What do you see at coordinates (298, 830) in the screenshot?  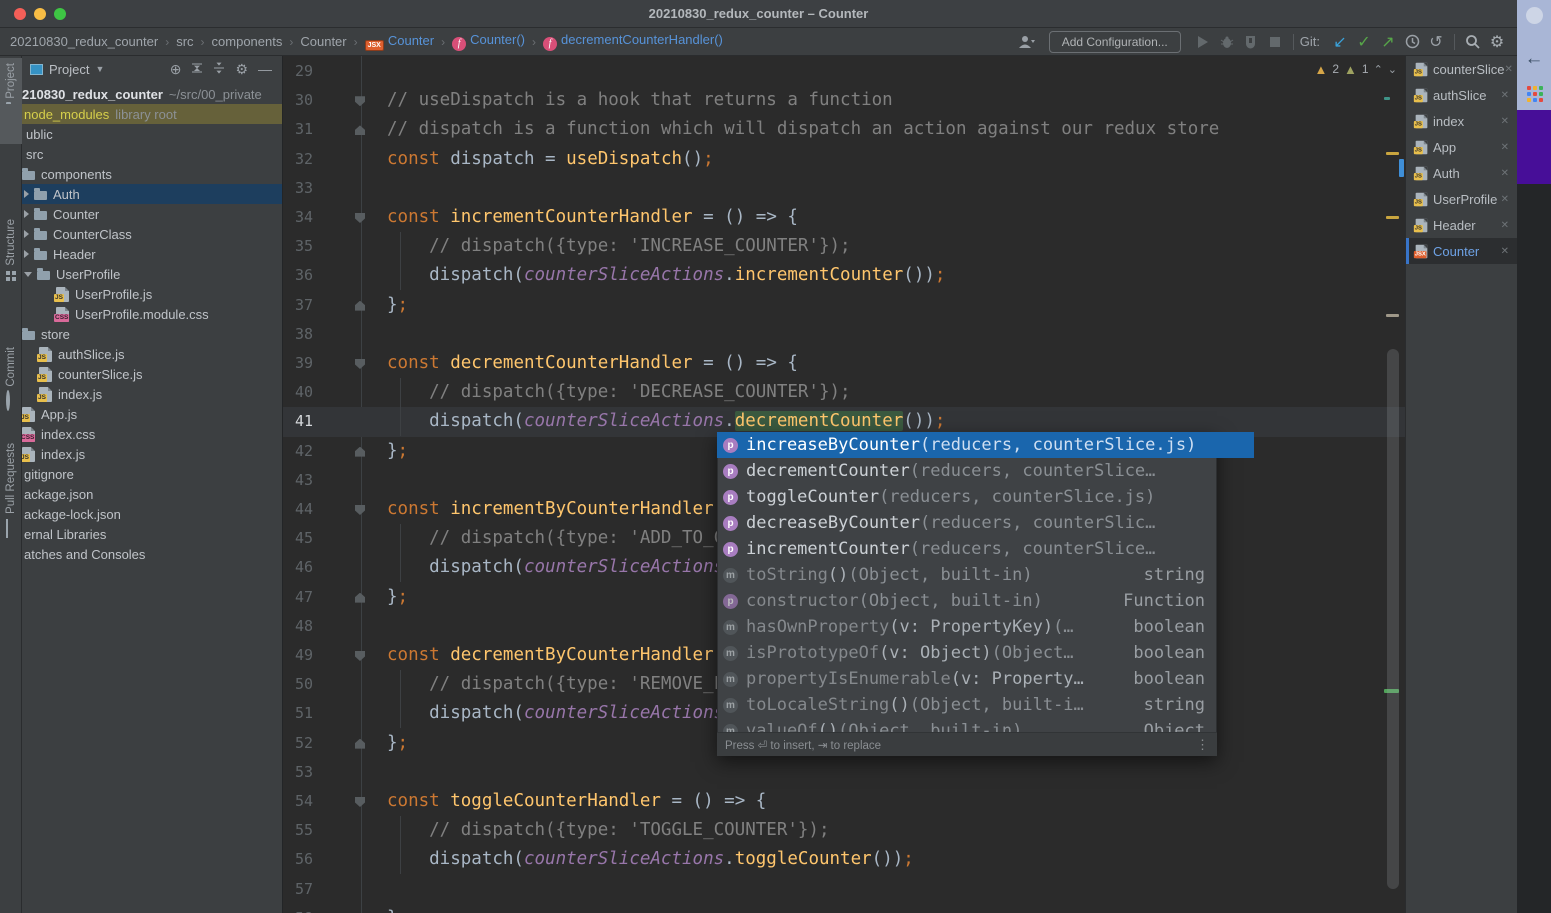 I see `line-number: 55` at bounding box center [298, 830].